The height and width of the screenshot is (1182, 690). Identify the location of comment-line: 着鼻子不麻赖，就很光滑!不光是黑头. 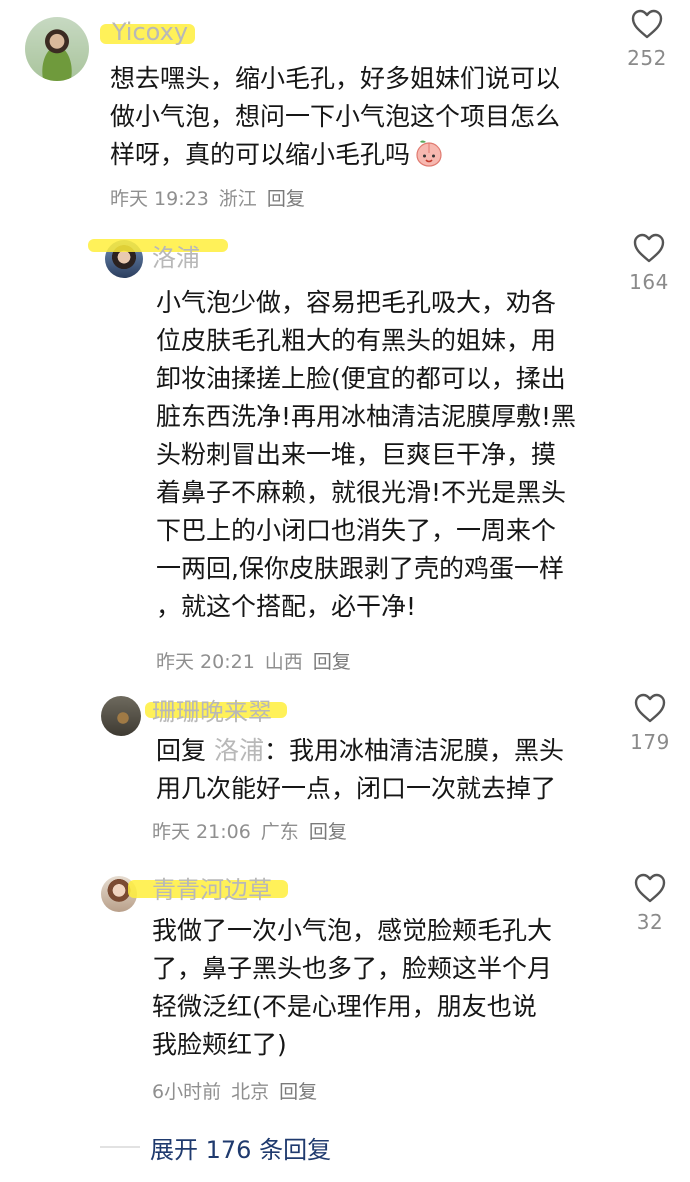
(361, 492).